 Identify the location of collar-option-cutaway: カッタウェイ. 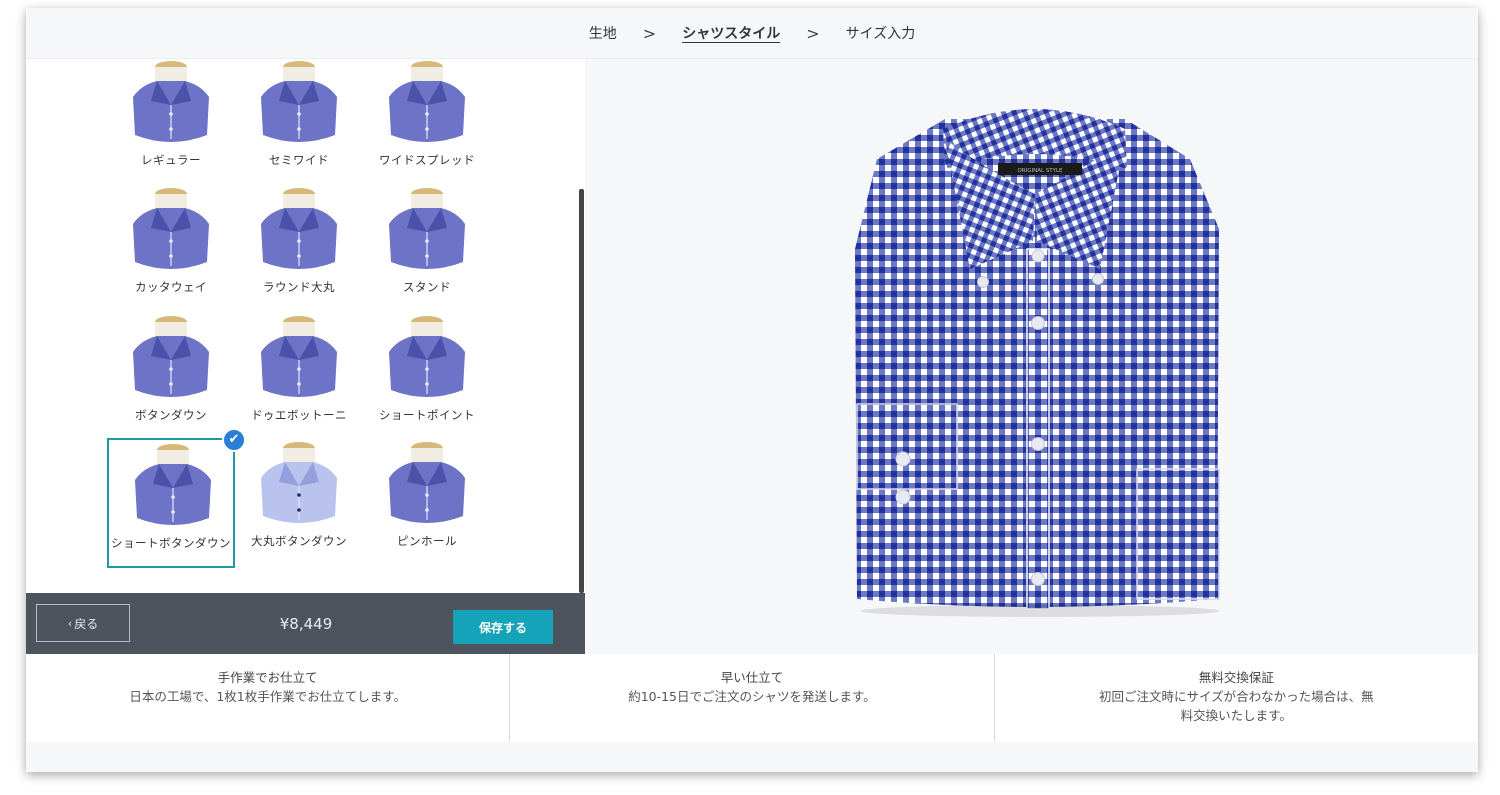
(171, 248).